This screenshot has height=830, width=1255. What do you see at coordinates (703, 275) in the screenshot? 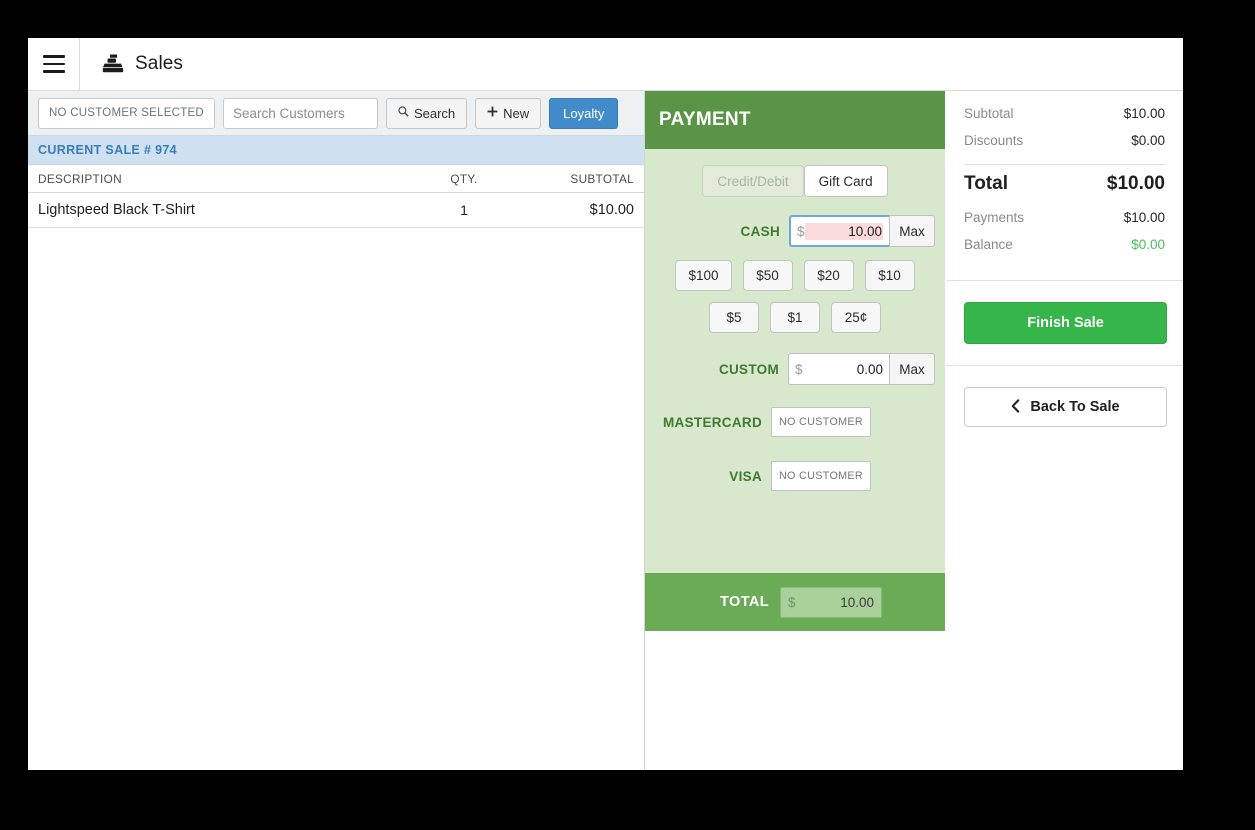
I see `denomination-100: $100` at bounding box center [703, 275].